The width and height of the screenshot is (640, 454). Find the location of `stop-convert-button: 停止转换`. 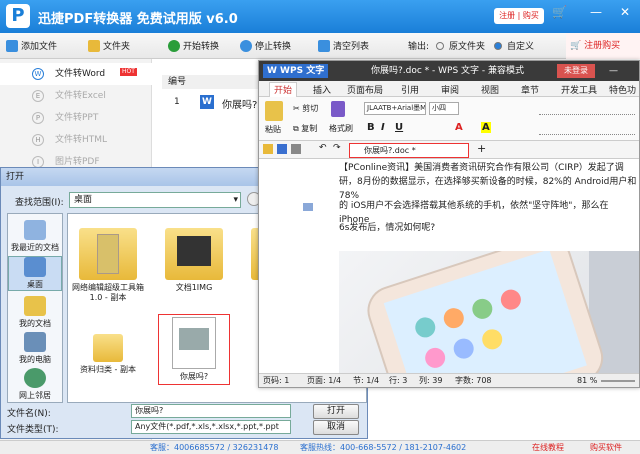

stop-convert-button: 停止转换 is located at coordinates (265, 45).